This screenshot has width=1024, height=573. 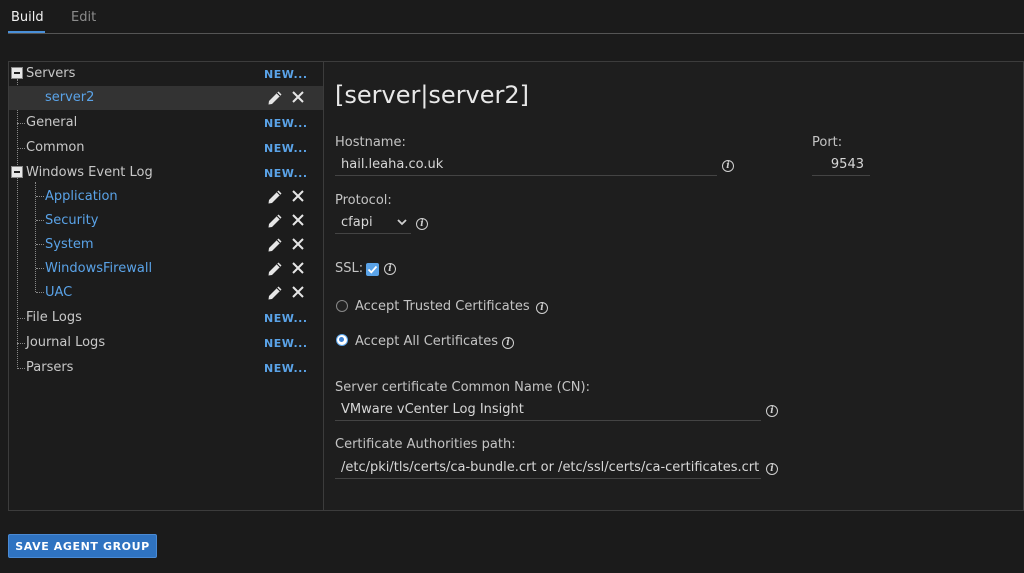 I want to click on ssl-label: SSL:, so click(x=349, y=268).